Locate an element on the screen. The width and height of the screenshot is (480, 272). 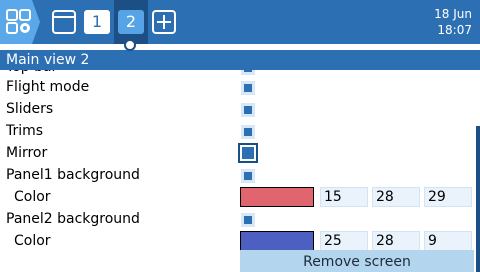
topbar-checkbox is located at coordinates (248, 72).